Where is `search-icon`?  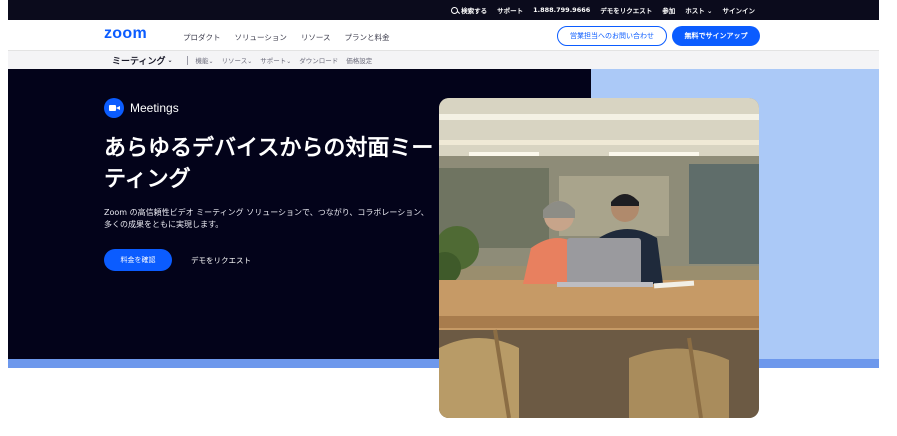 search-icon is located at coordinates (455, 10).